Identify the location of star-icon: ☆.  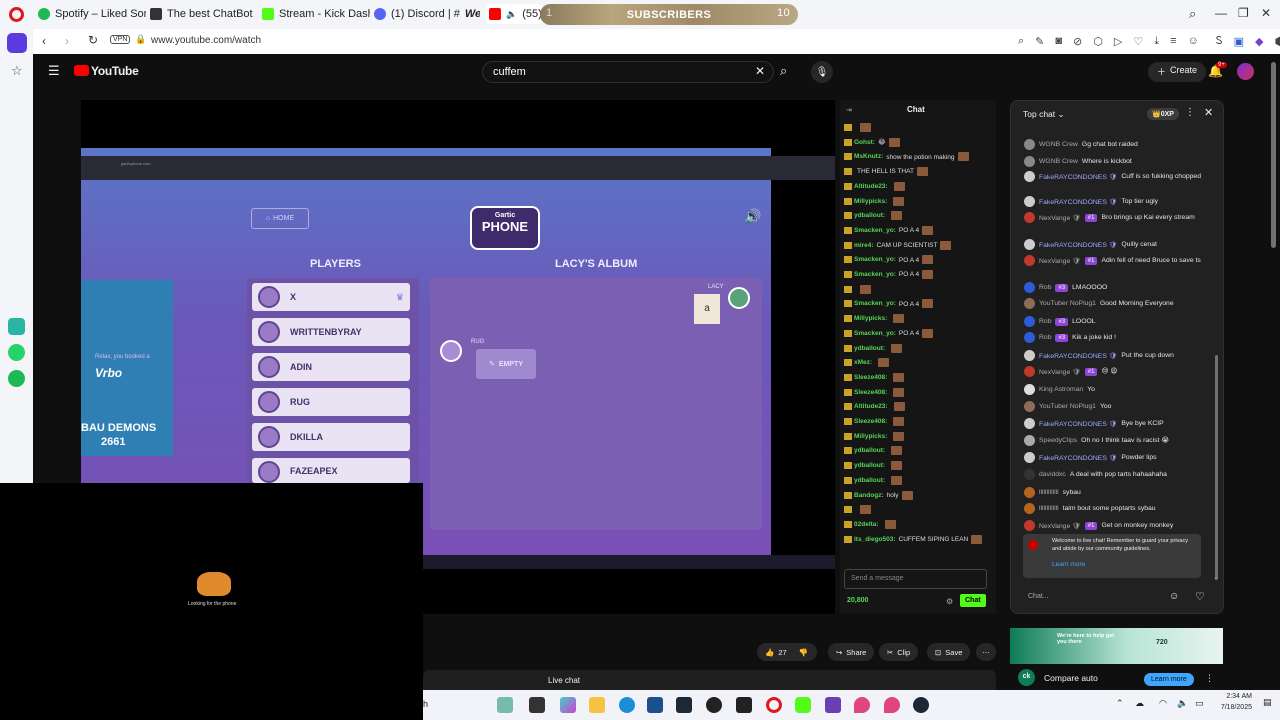
(17, 71).